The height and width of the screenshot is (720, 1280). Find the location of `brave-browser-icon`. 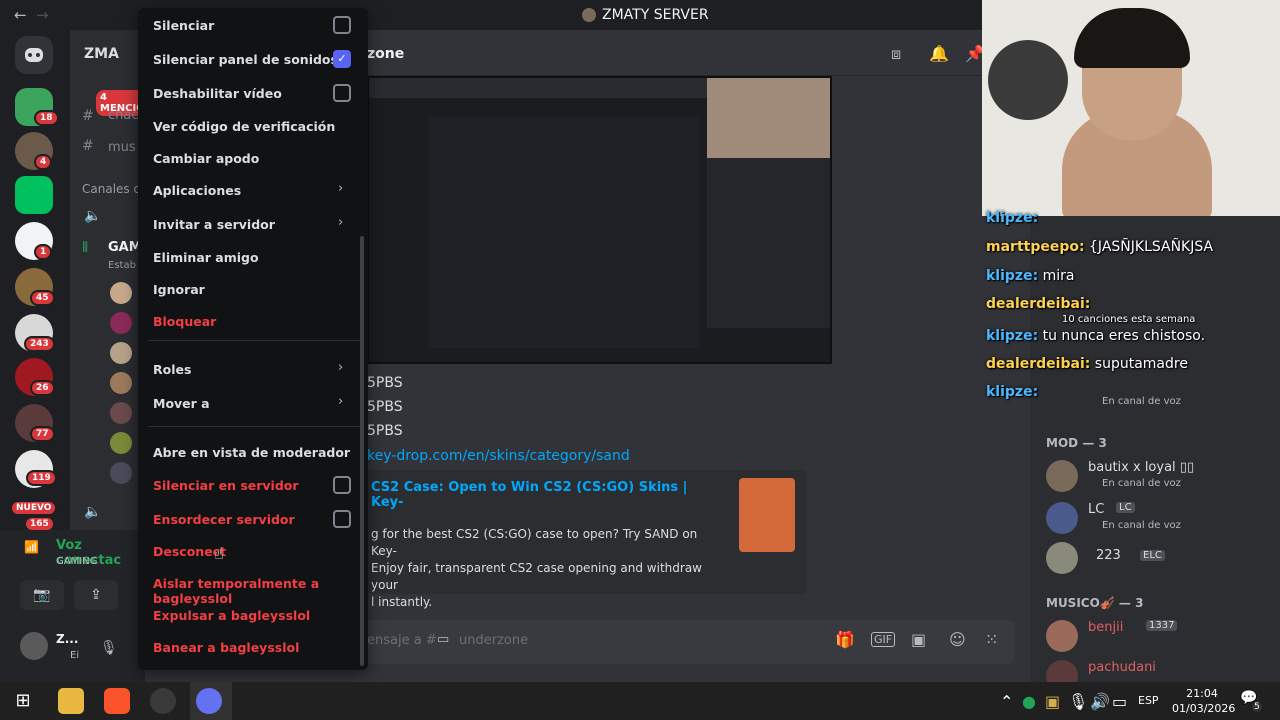

brave-browser-icon is located at coordinates (117, 701).